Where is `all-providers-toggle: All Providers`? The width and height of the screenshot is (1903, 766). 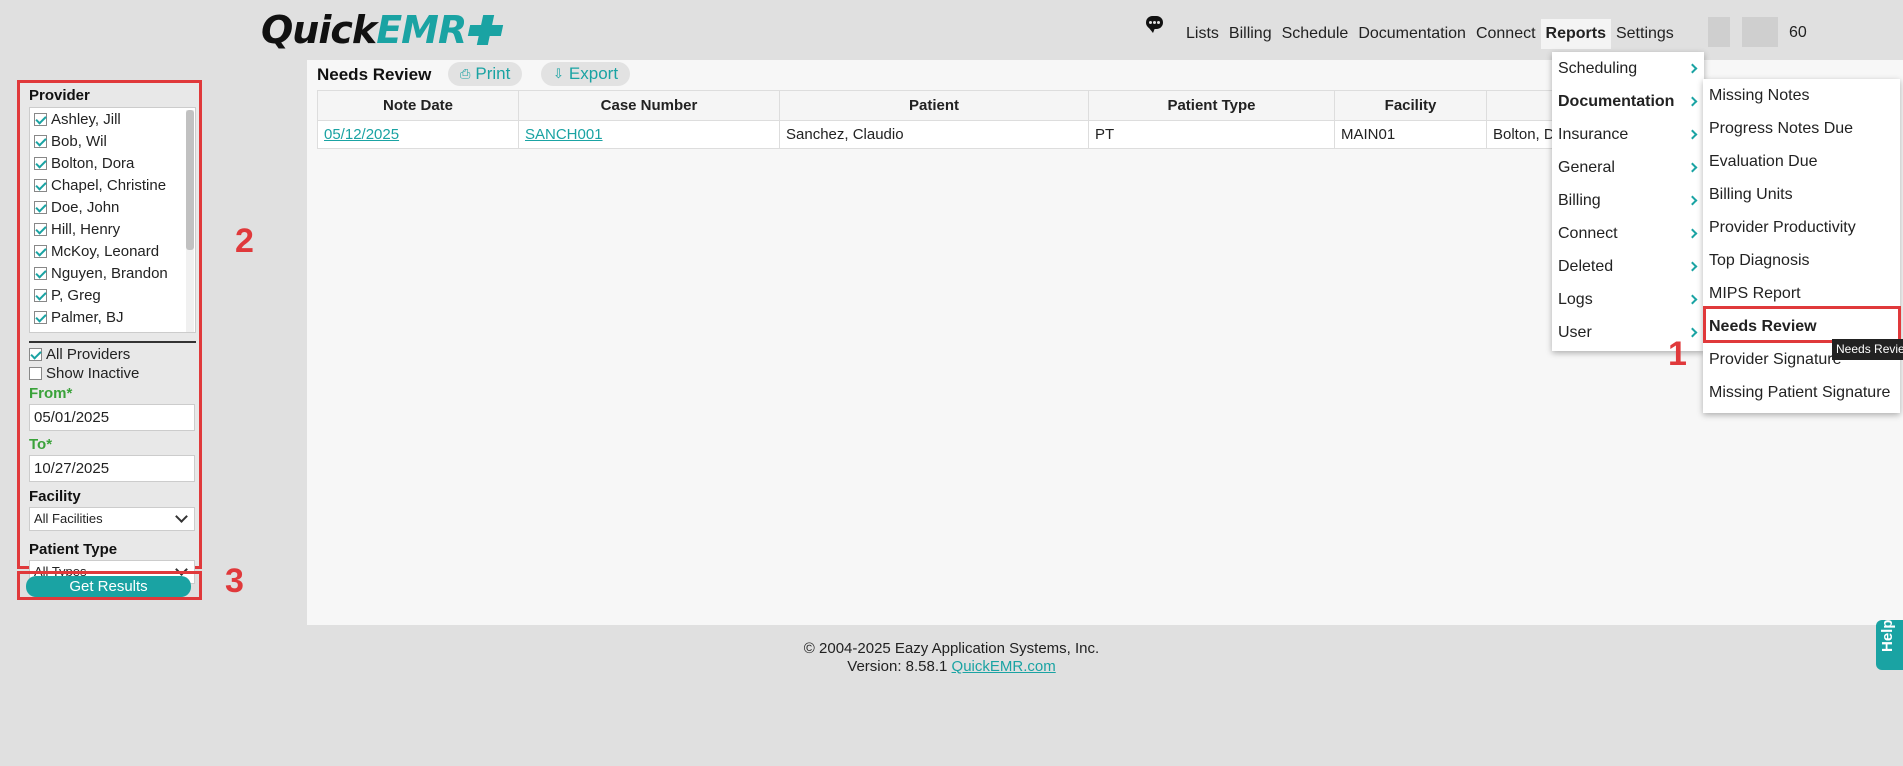 all-providers-toggle: All Providers is located at coordinates (110, 354).